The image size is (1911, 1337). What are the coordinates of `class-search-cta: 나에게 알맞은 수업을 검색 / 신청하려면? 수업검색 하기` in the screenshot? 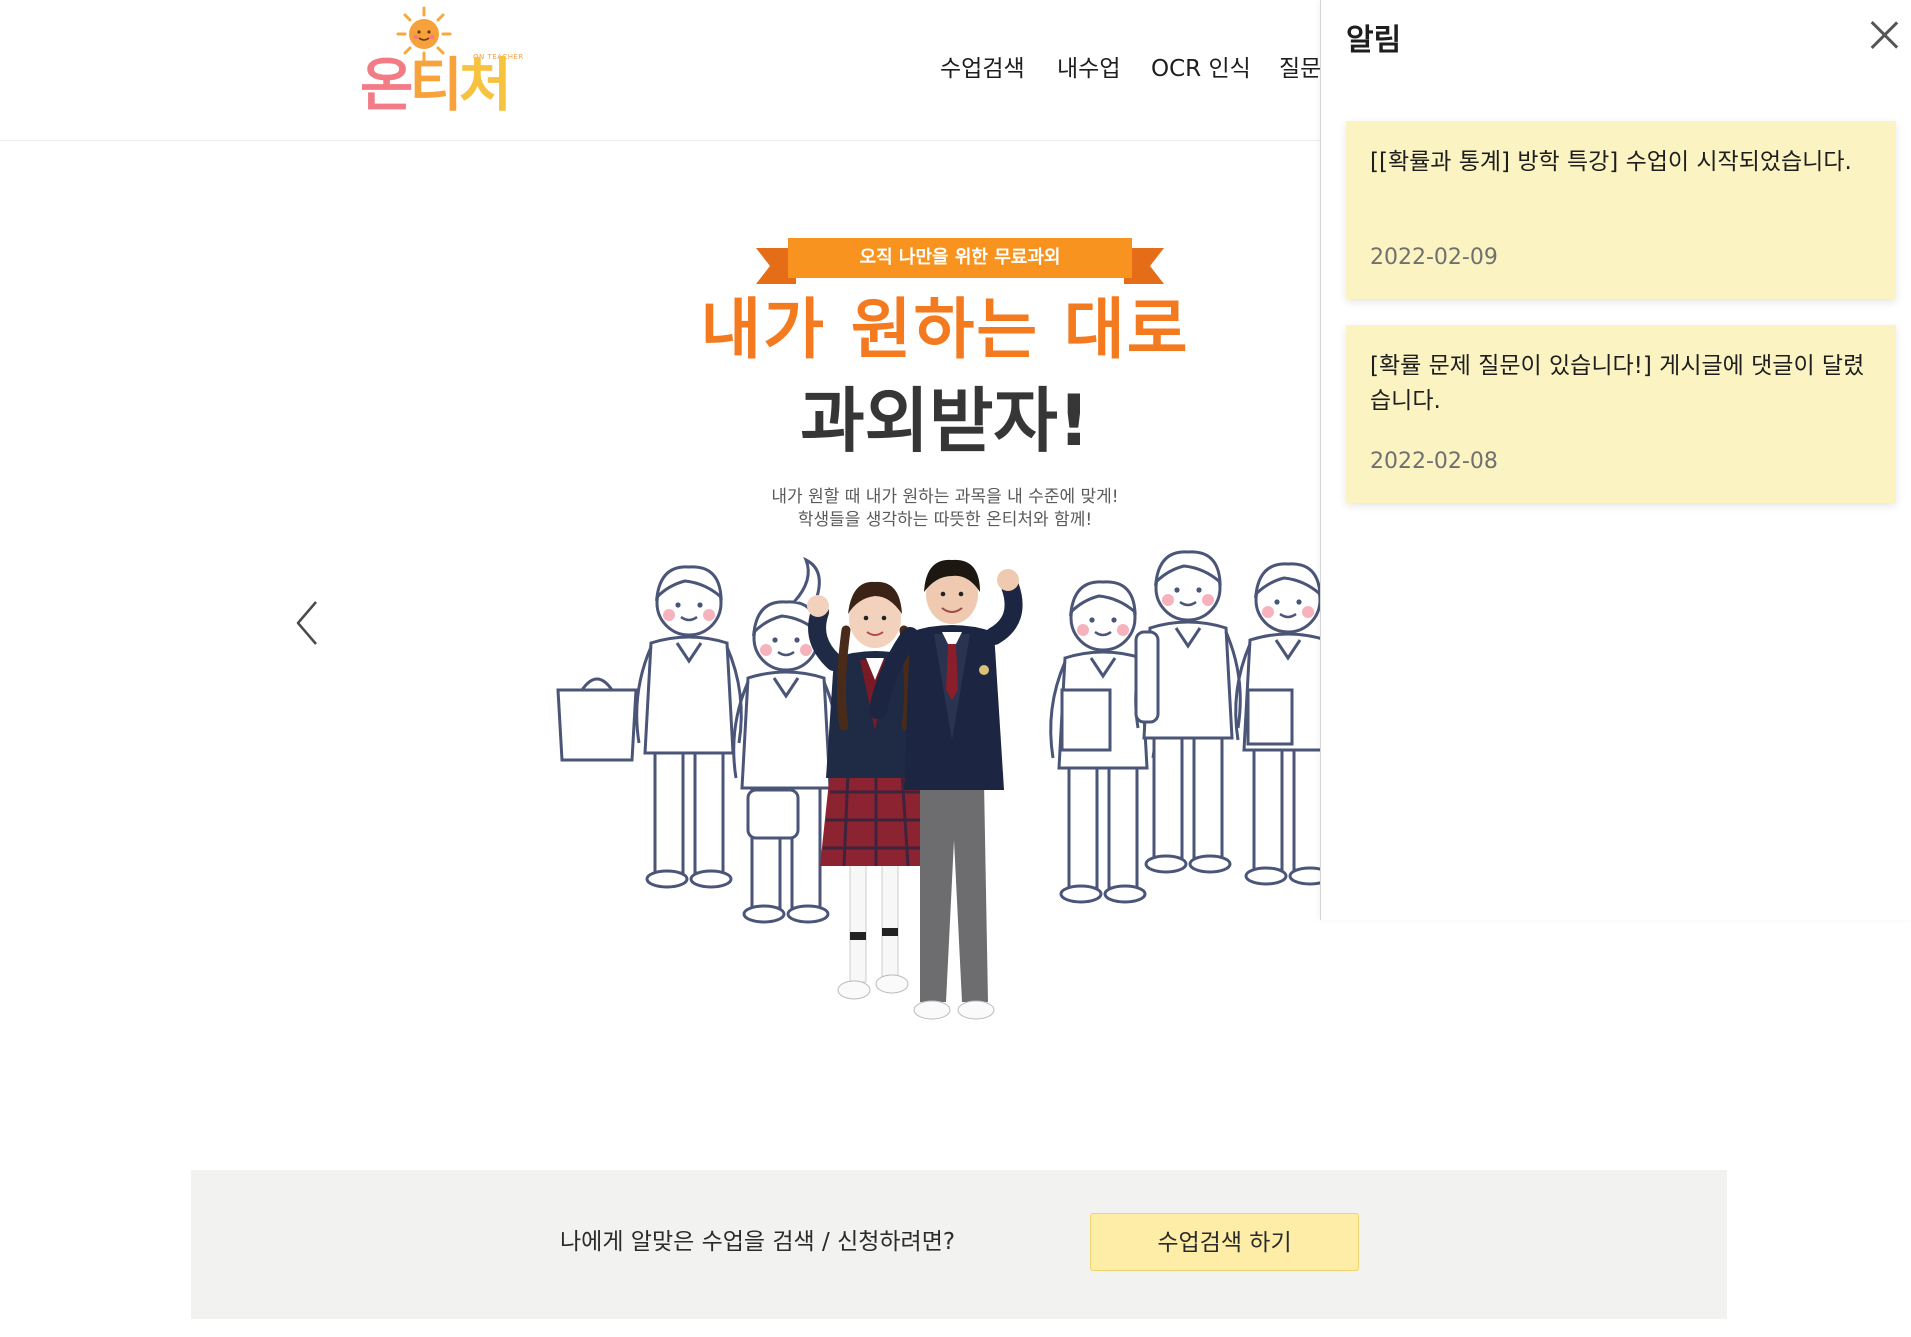 It's located at (959, 1244).